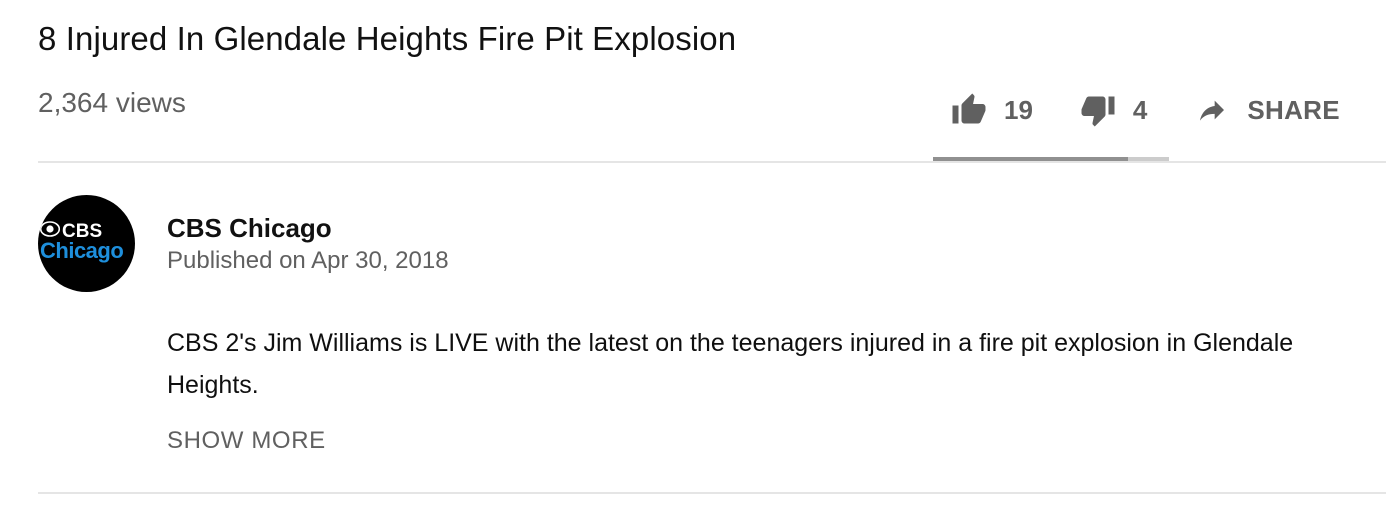 The height and width of the screenshot is (522, 1386). I want to click on avatar-logo-chicago: Chicago, so click(82, 250).